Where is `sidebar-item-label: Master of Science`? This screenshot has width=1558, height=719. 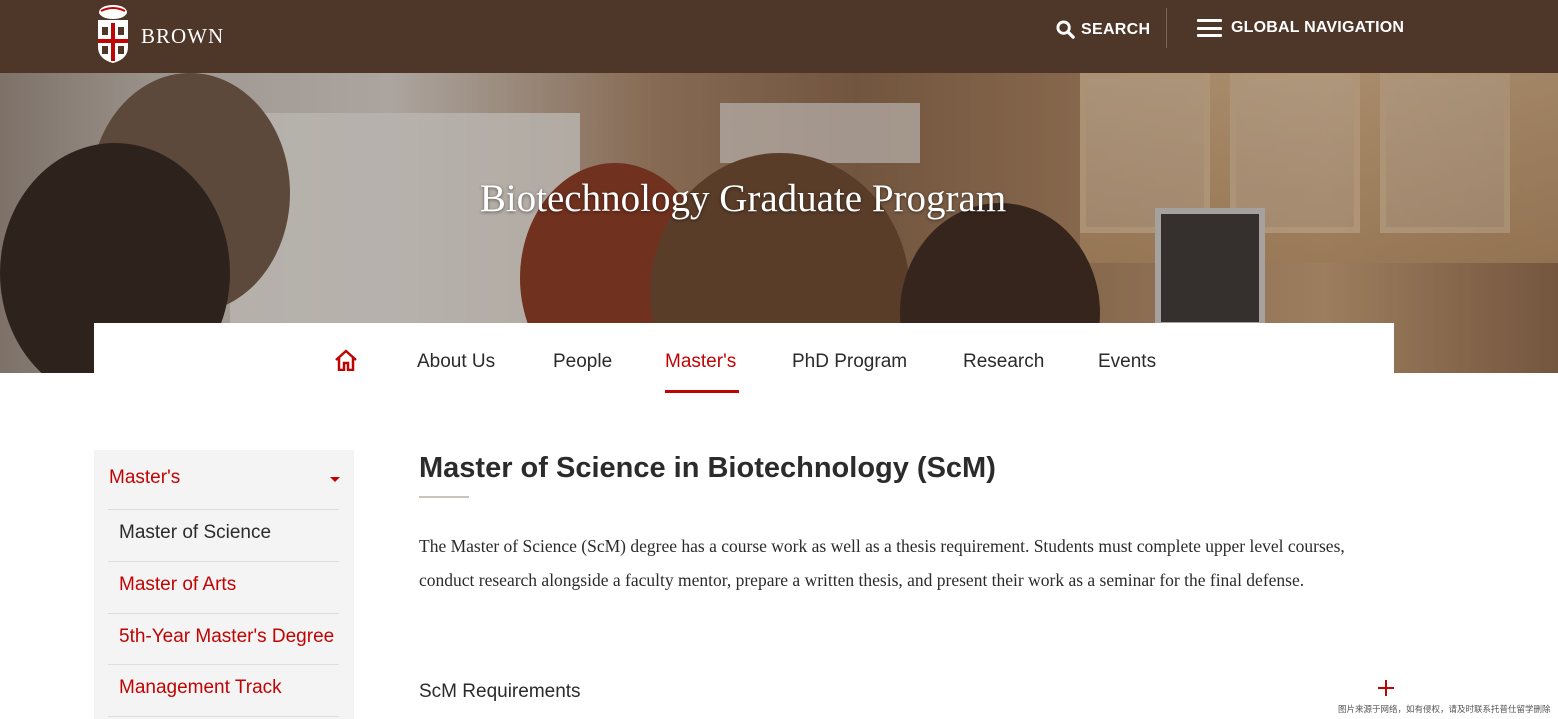 sidebar-item-label: Master of Science is located at coordinates (195, 532).